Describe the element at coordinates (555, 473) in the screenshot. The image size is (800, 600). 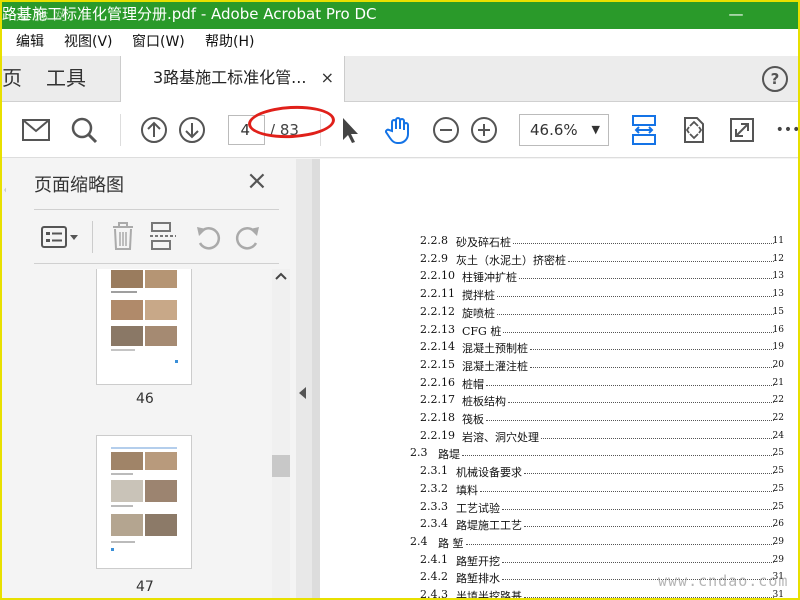
I see `toc-entry: 2.3.1 机械设备要求 25` at that location.